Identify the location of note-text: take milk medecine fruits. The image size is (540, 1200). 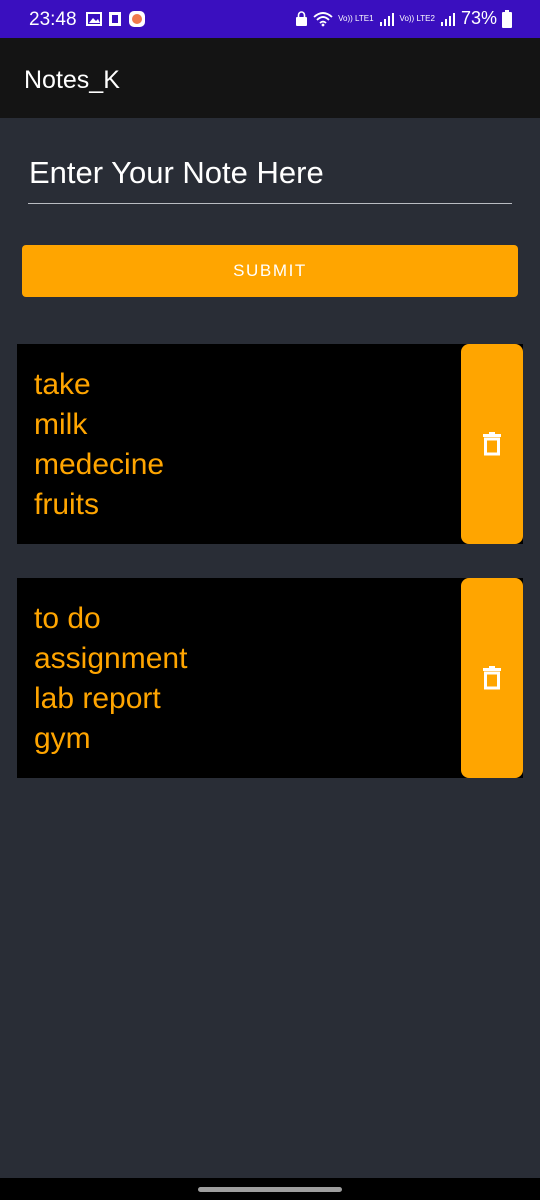
(99, 444).